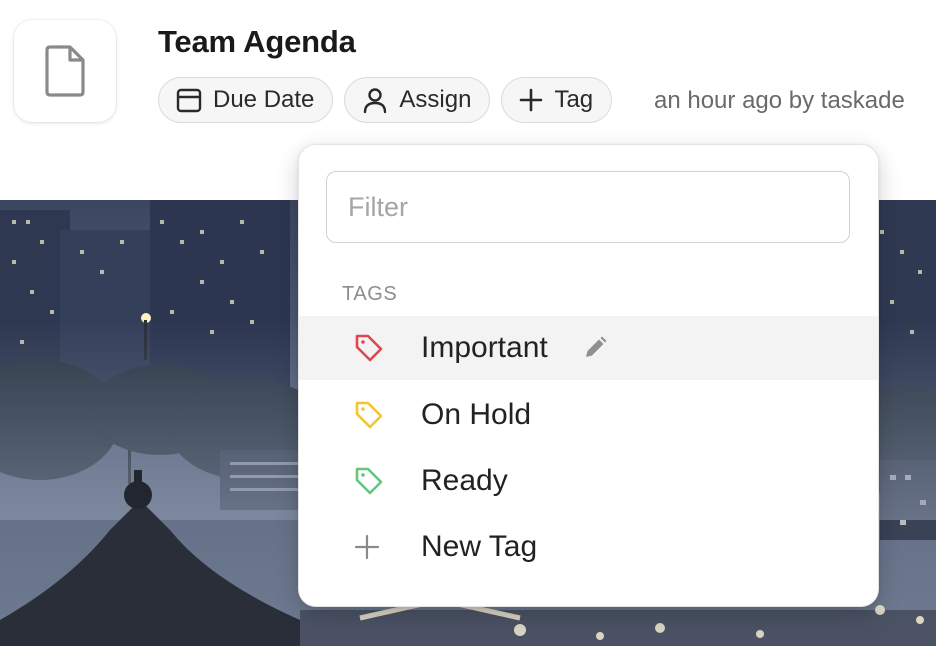  I want to click on new-tag-button: New Tag, so click(588, 547).